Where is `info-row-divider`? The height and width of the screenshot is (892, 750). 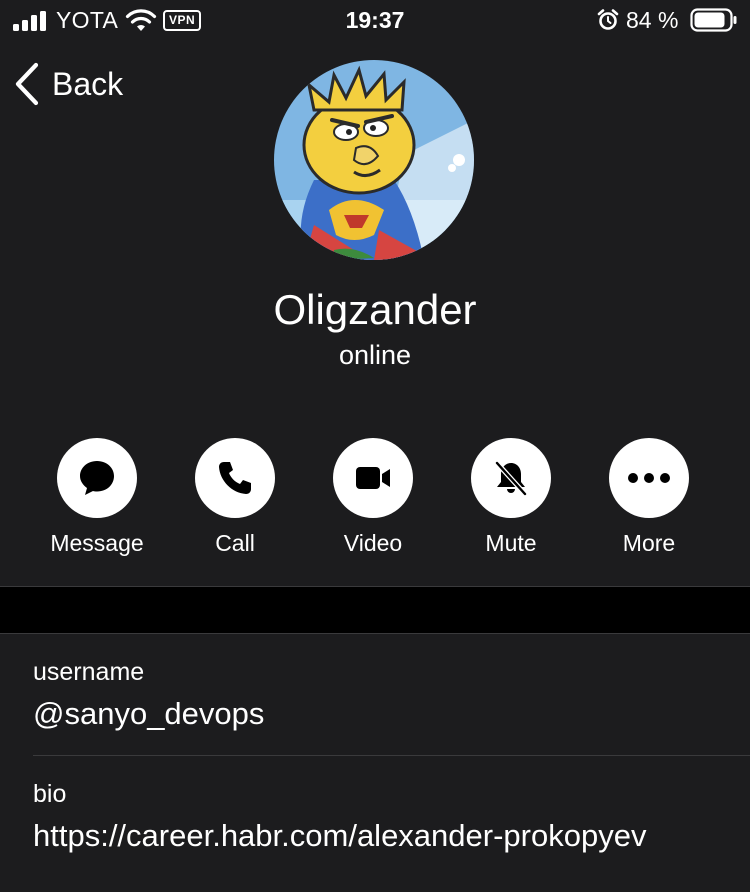 info-row-divider is located at coordinates (391, 755).